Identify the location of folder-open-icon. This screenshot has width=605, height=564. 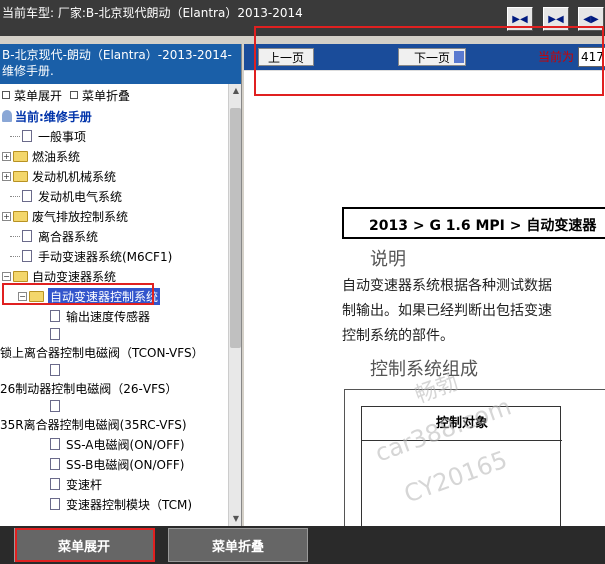
(20, 276).